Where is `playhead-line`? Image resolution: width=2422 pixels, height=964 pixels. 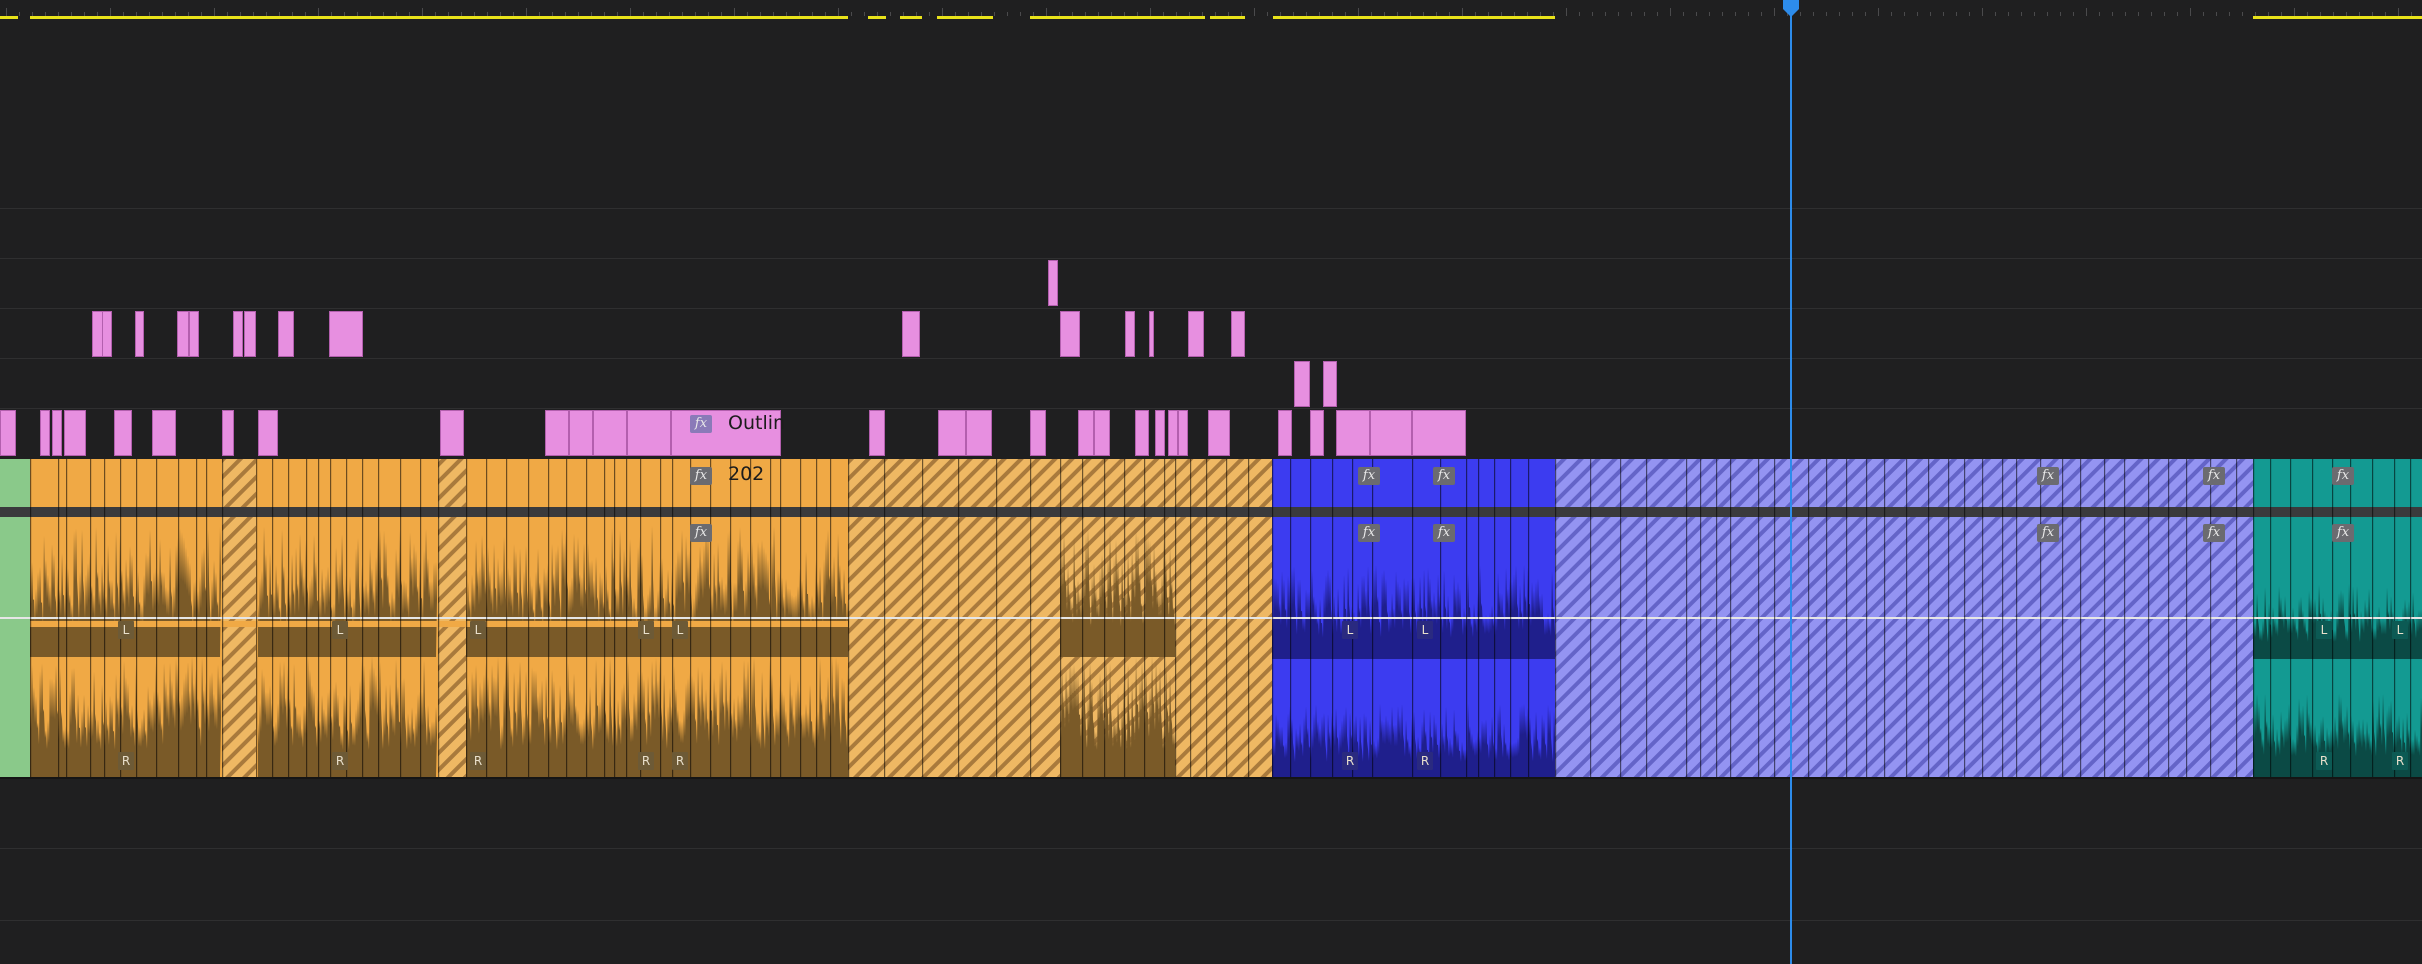
playhead-line is located at coordinates (1791, 485).